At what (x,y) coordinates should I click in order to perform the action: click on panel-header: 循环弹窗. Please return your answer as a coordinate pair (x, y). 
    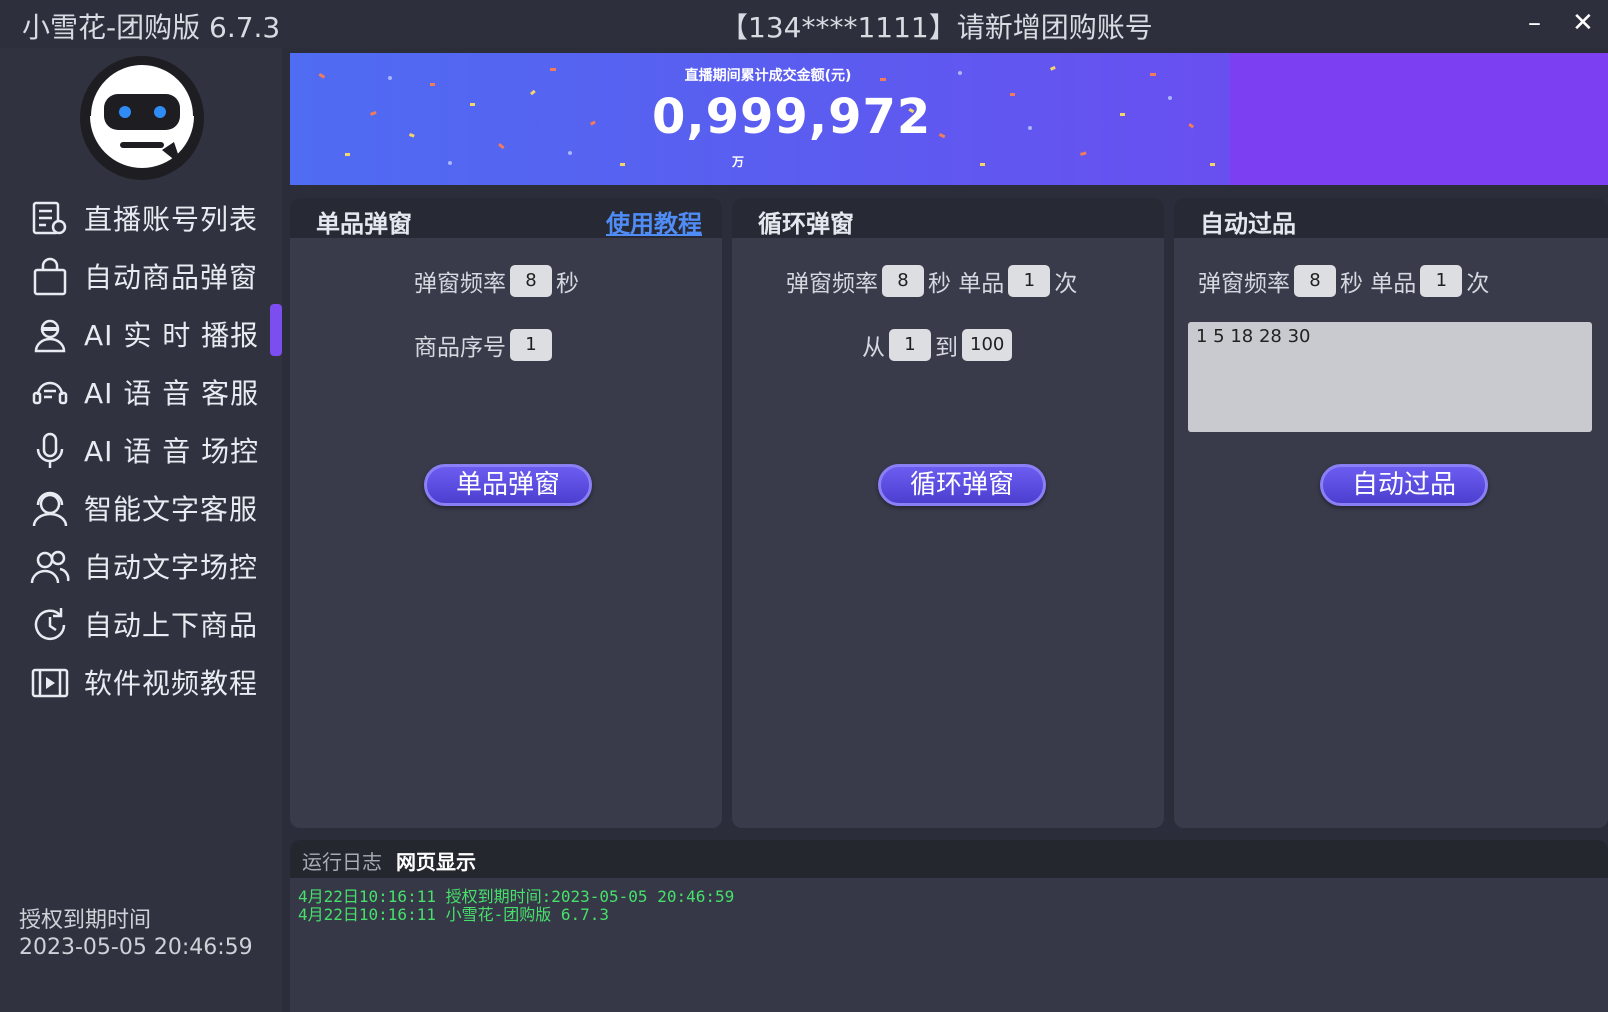
    Looking at the image, I should click on (948, 218).